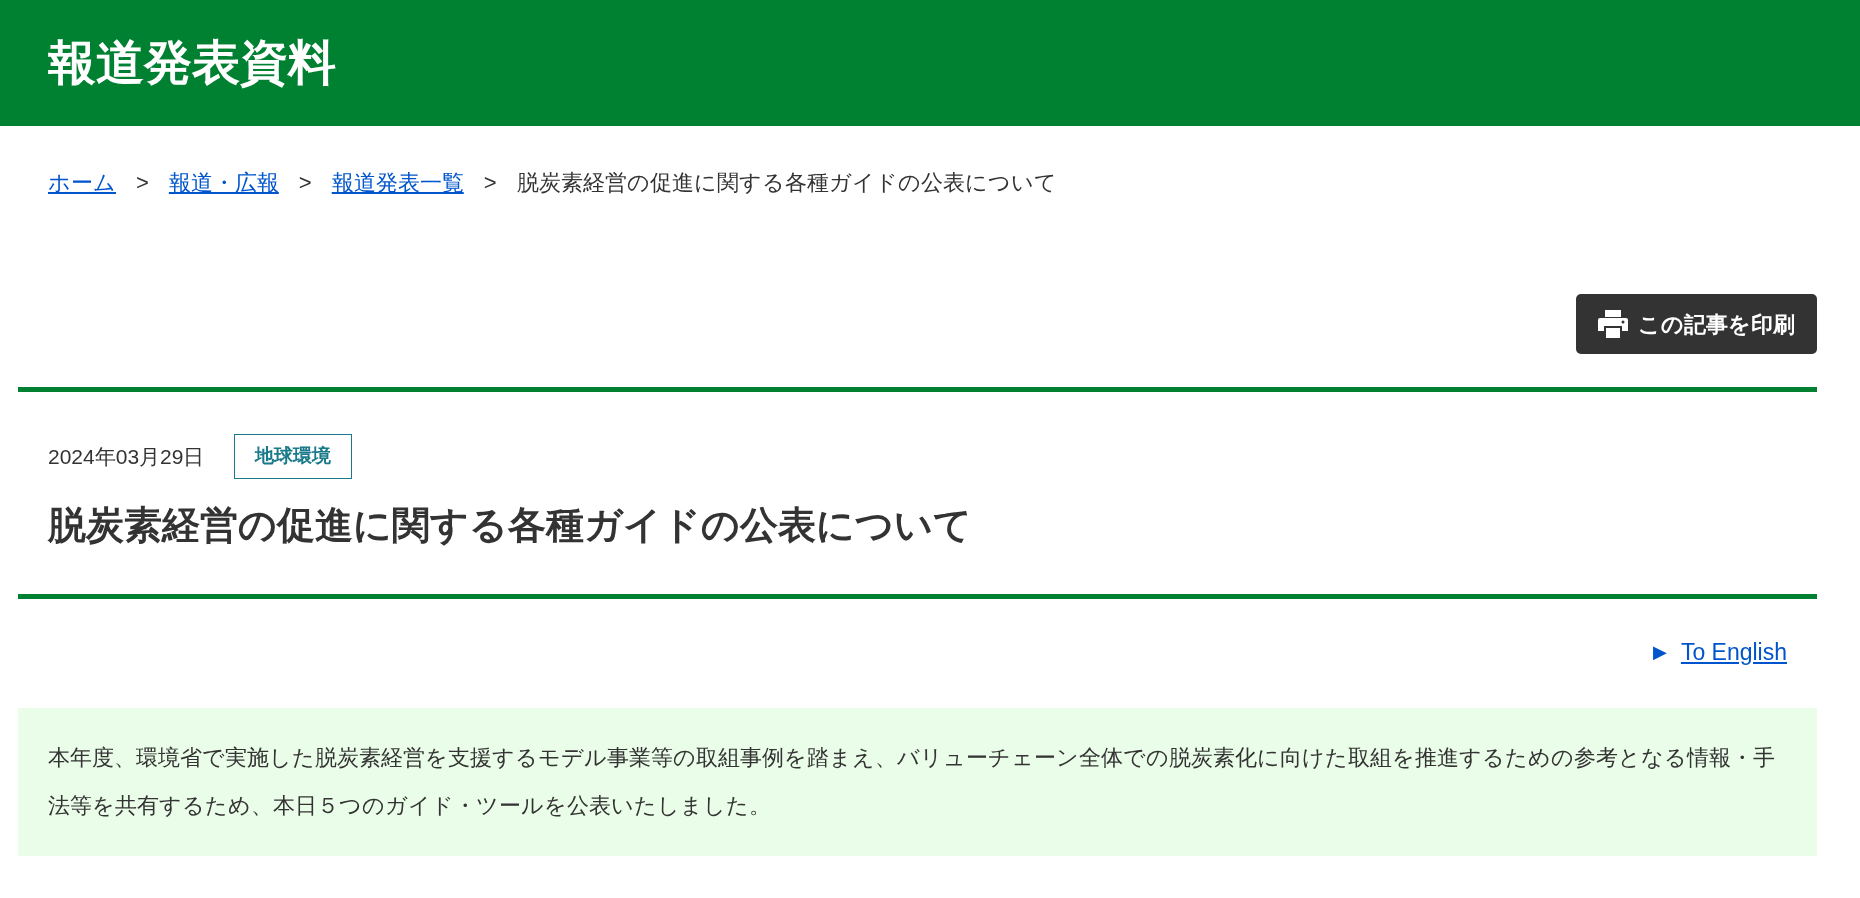 This screenshot has width=1860, height=898. Describe the element at coordinates (192, 63) in the screenshot. I see `page-title: 報道発表資料` at that location.